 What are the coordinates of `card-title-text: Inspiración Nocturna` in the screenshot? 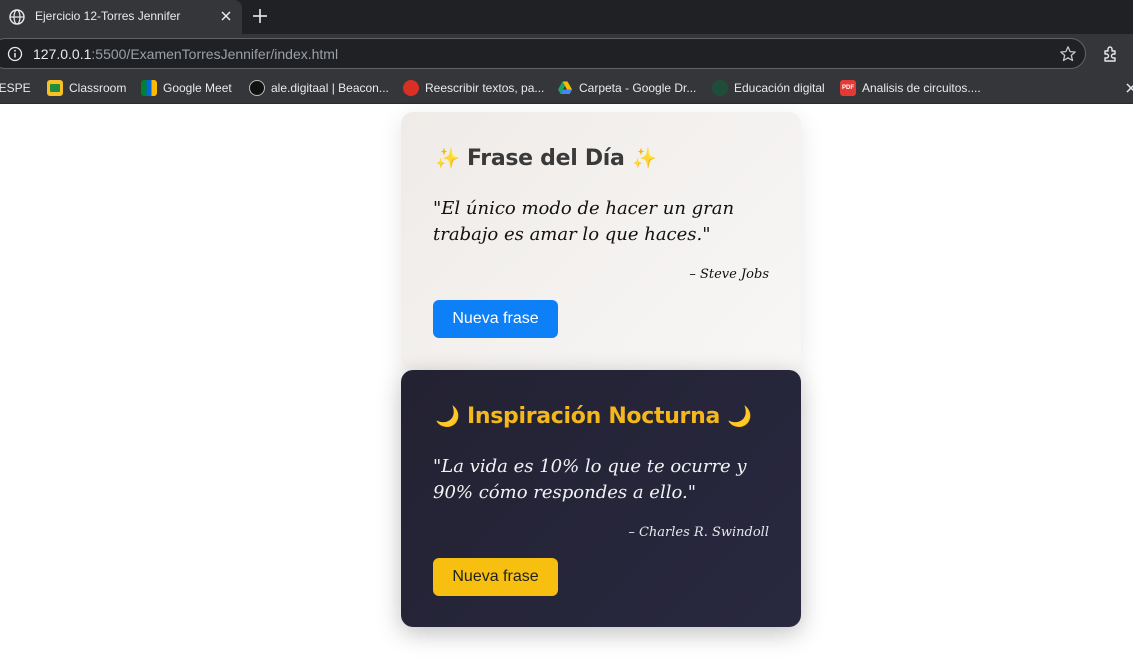 It's located at (593, 416).